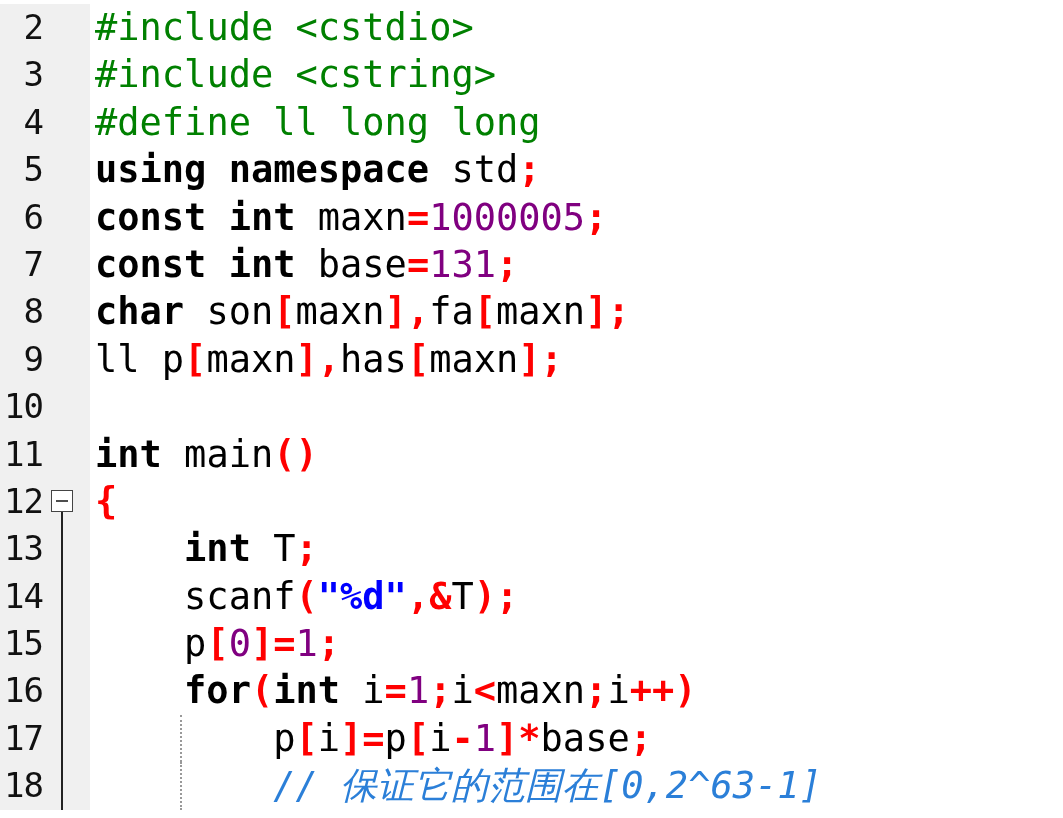  Describe the element at coordinates (485, 170) in the screenshot. I see `identifier: std` at that location.